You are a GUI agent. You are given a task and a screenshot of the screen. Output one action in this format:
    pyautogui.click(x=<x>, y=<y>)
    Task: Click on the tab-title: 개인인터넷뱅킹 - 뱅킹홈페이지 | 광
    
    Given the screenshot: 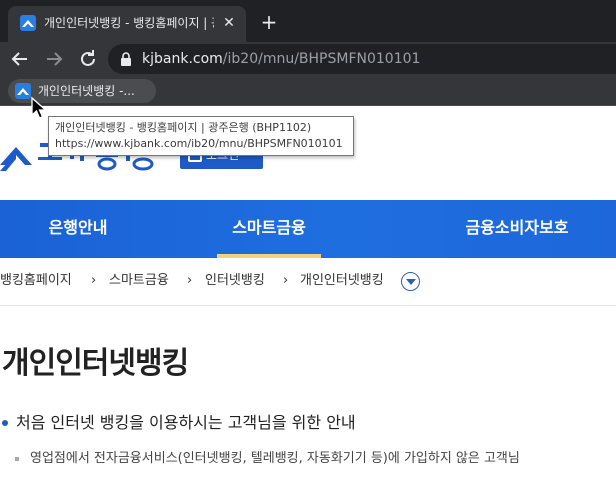 What is the action you would take?
    pyautogui.click(x=129, y=23)
    